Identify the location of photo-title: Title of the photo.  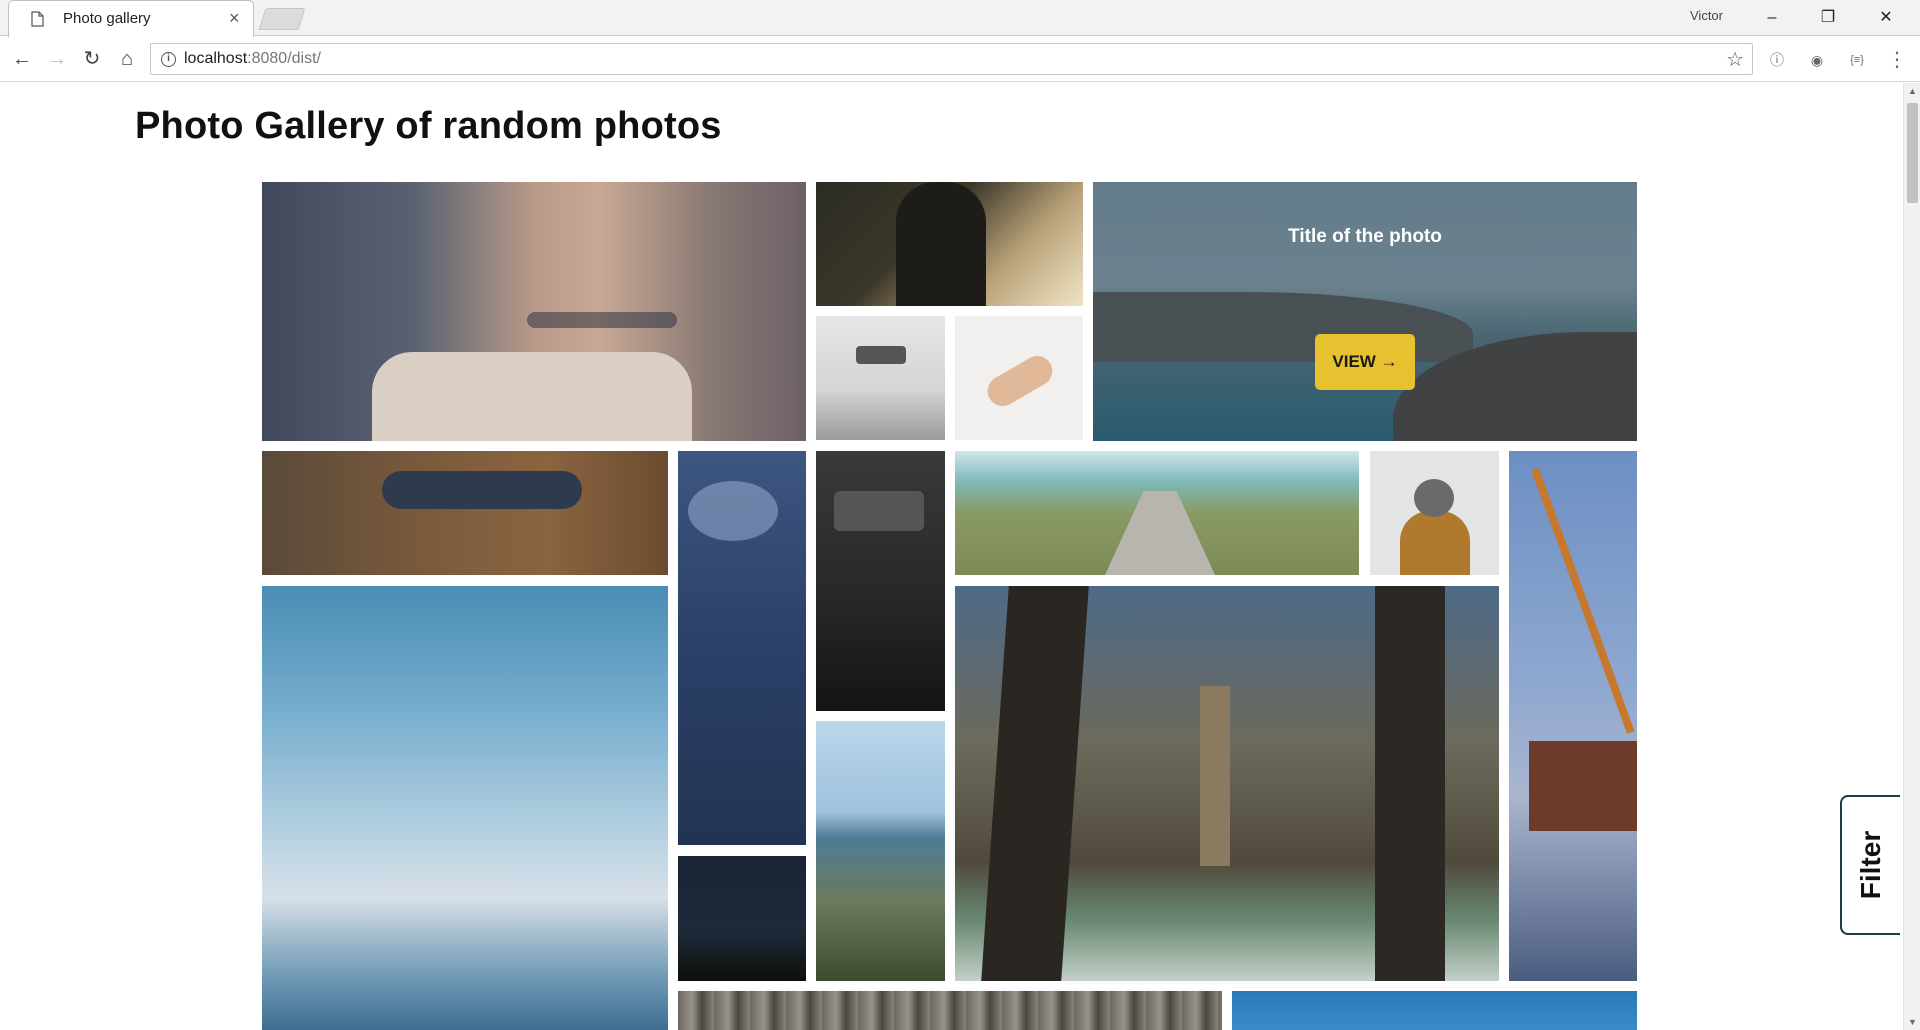
(1365, 236).